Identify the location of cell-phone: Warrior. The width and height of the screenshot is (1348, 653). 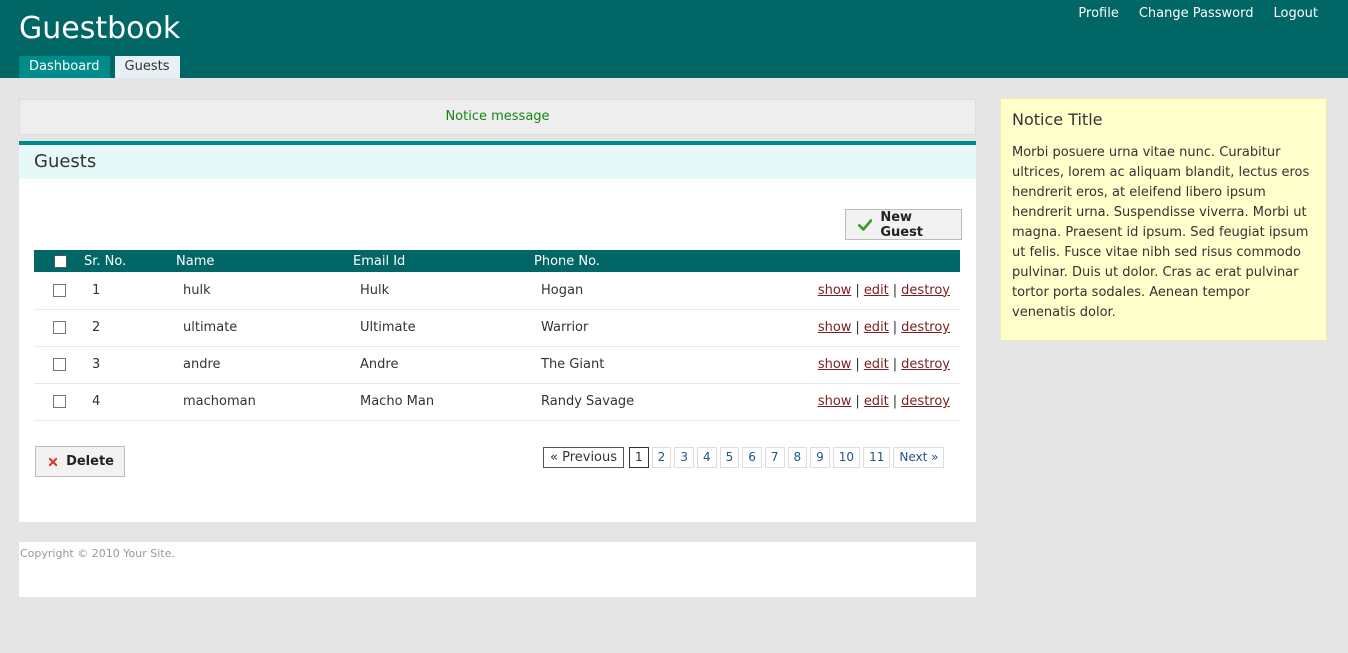
(659, 328).